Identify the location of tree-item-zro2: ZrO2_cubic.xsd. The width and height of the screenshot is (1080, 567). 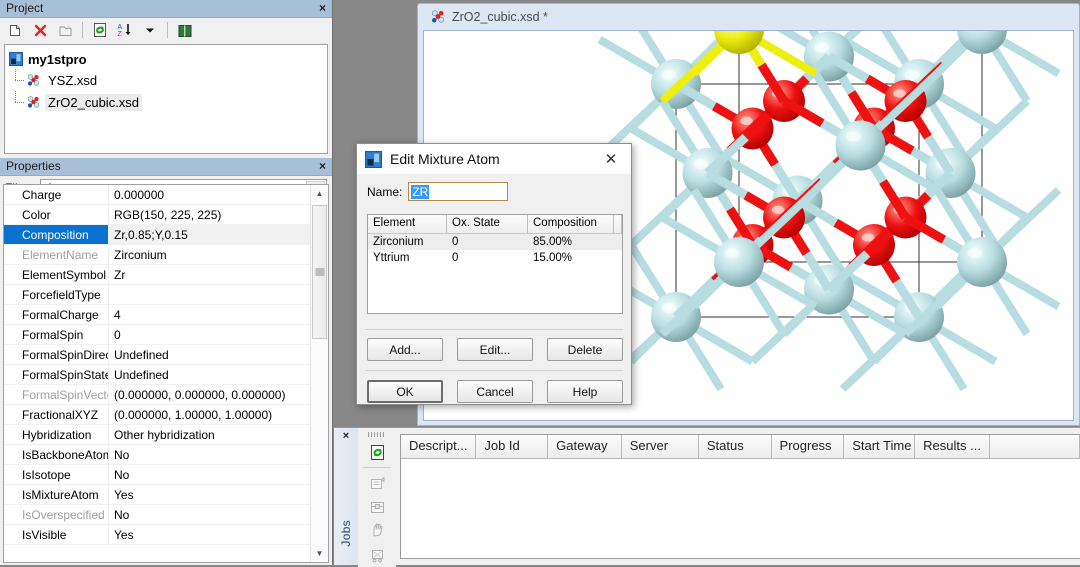
(168, 102).